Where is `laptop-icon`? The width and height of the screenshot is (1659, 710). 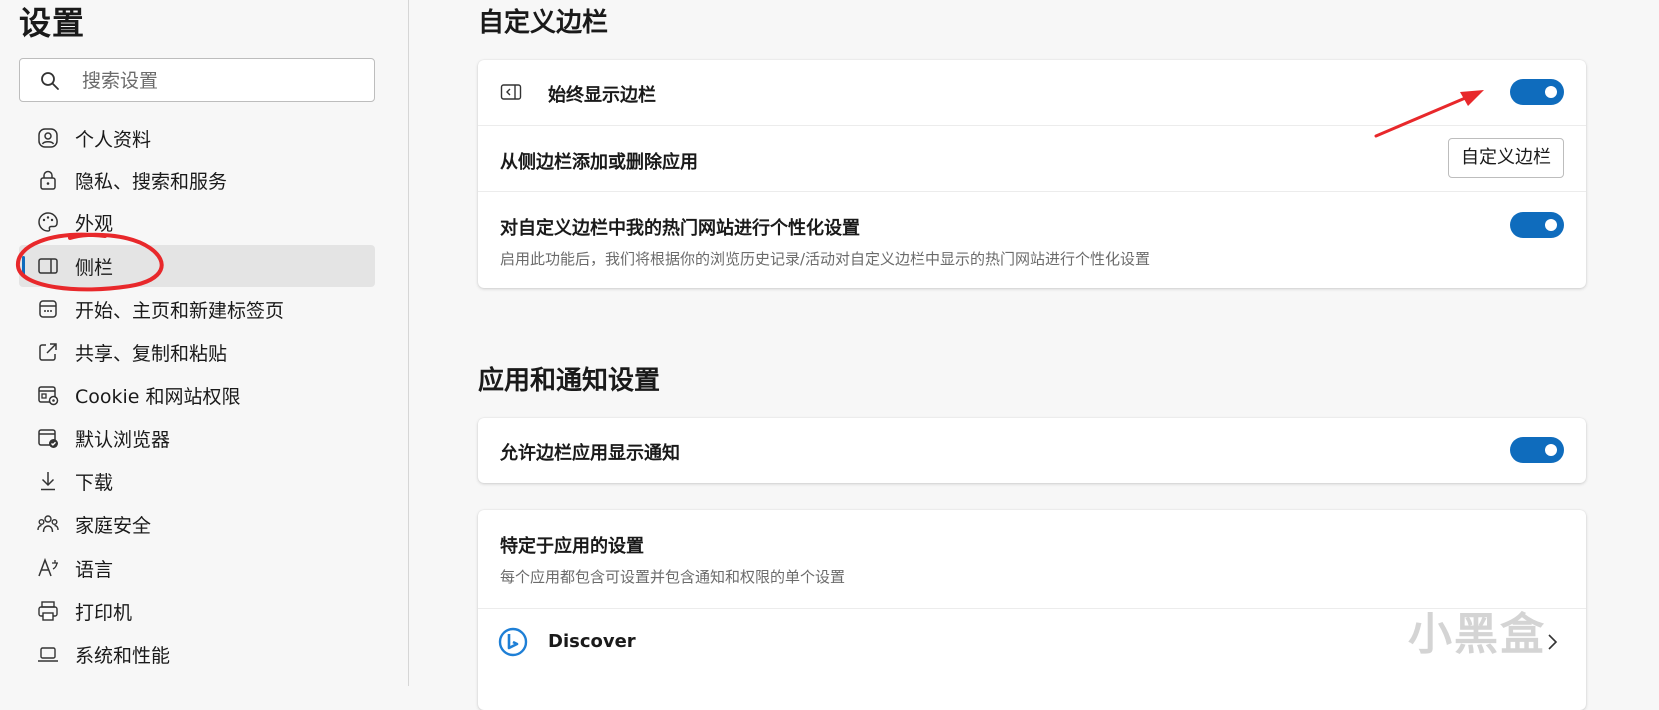
laptop-icon is located at coordinates (48, 654).